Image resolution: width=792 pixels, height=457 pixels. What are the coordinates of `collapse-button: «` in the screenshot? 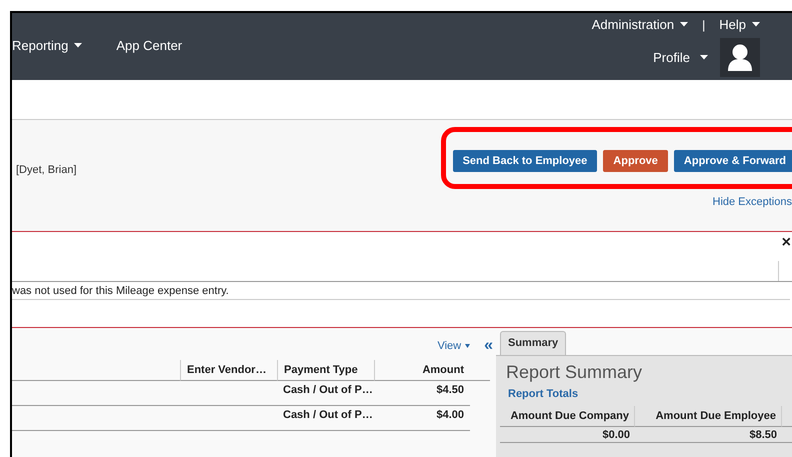 It's located at (488, 346).